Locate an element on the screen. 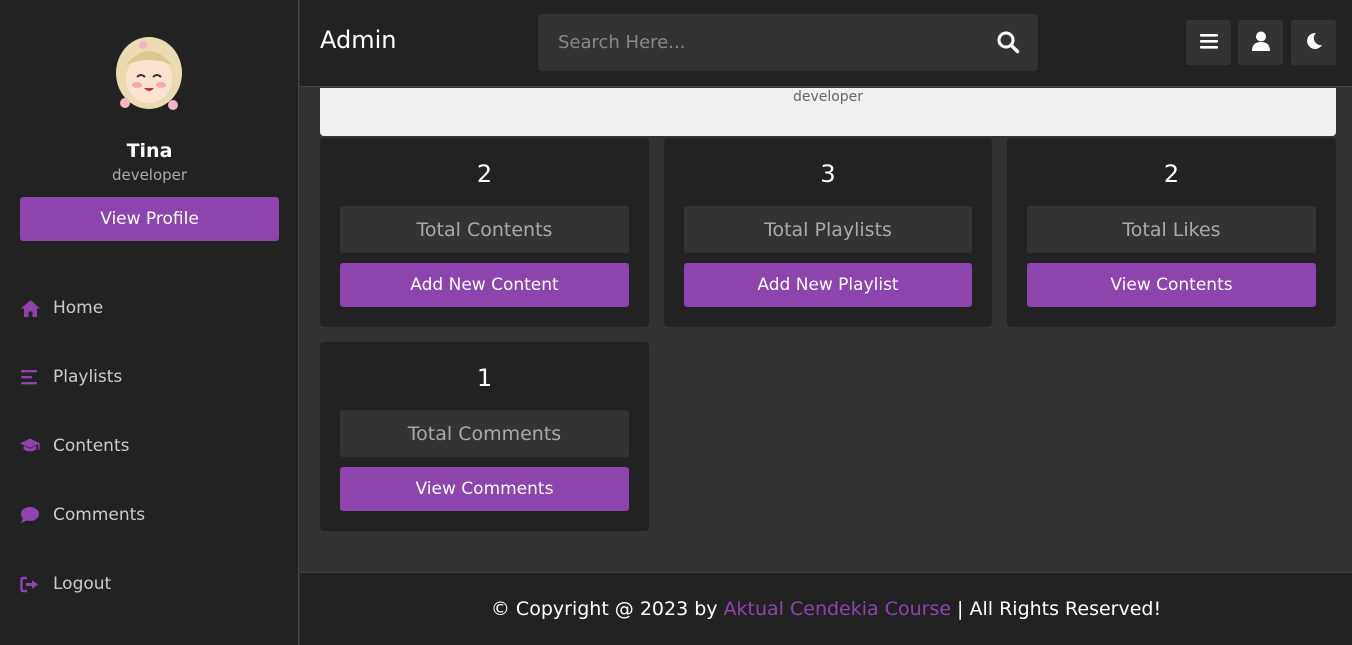 The image size is (1352, 645). search-input is located at coordinates (768, 42).